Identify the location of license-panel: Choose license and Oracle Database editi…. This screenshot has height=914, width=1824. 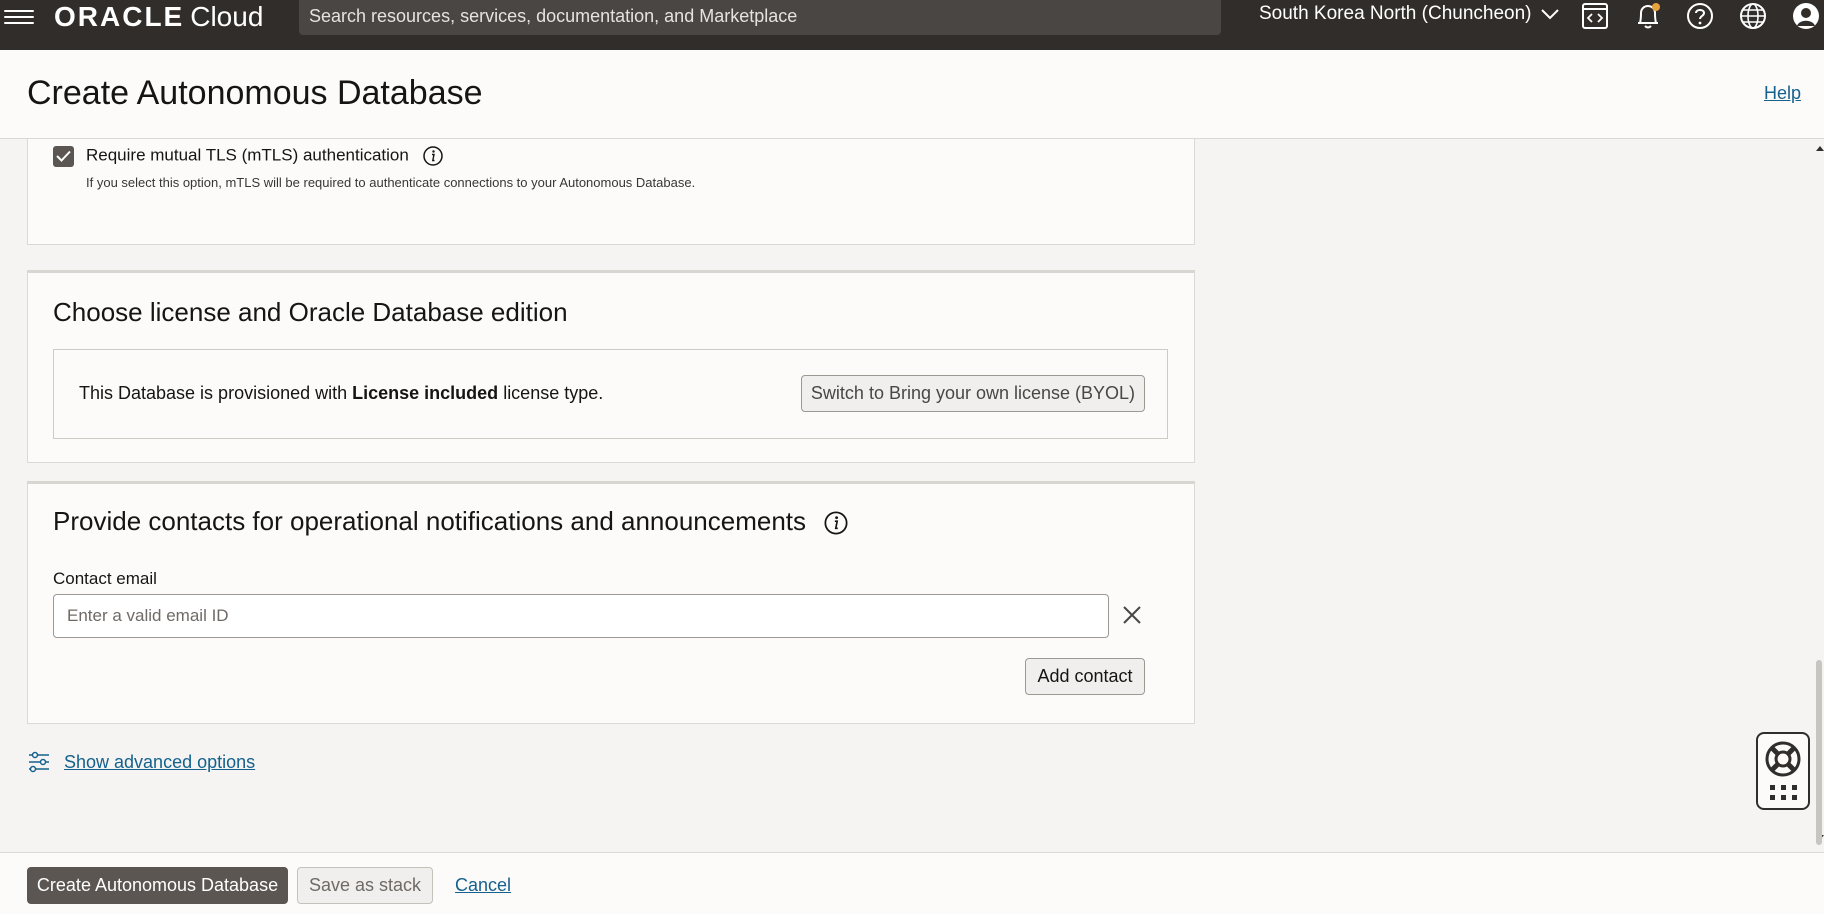
(611, 366).